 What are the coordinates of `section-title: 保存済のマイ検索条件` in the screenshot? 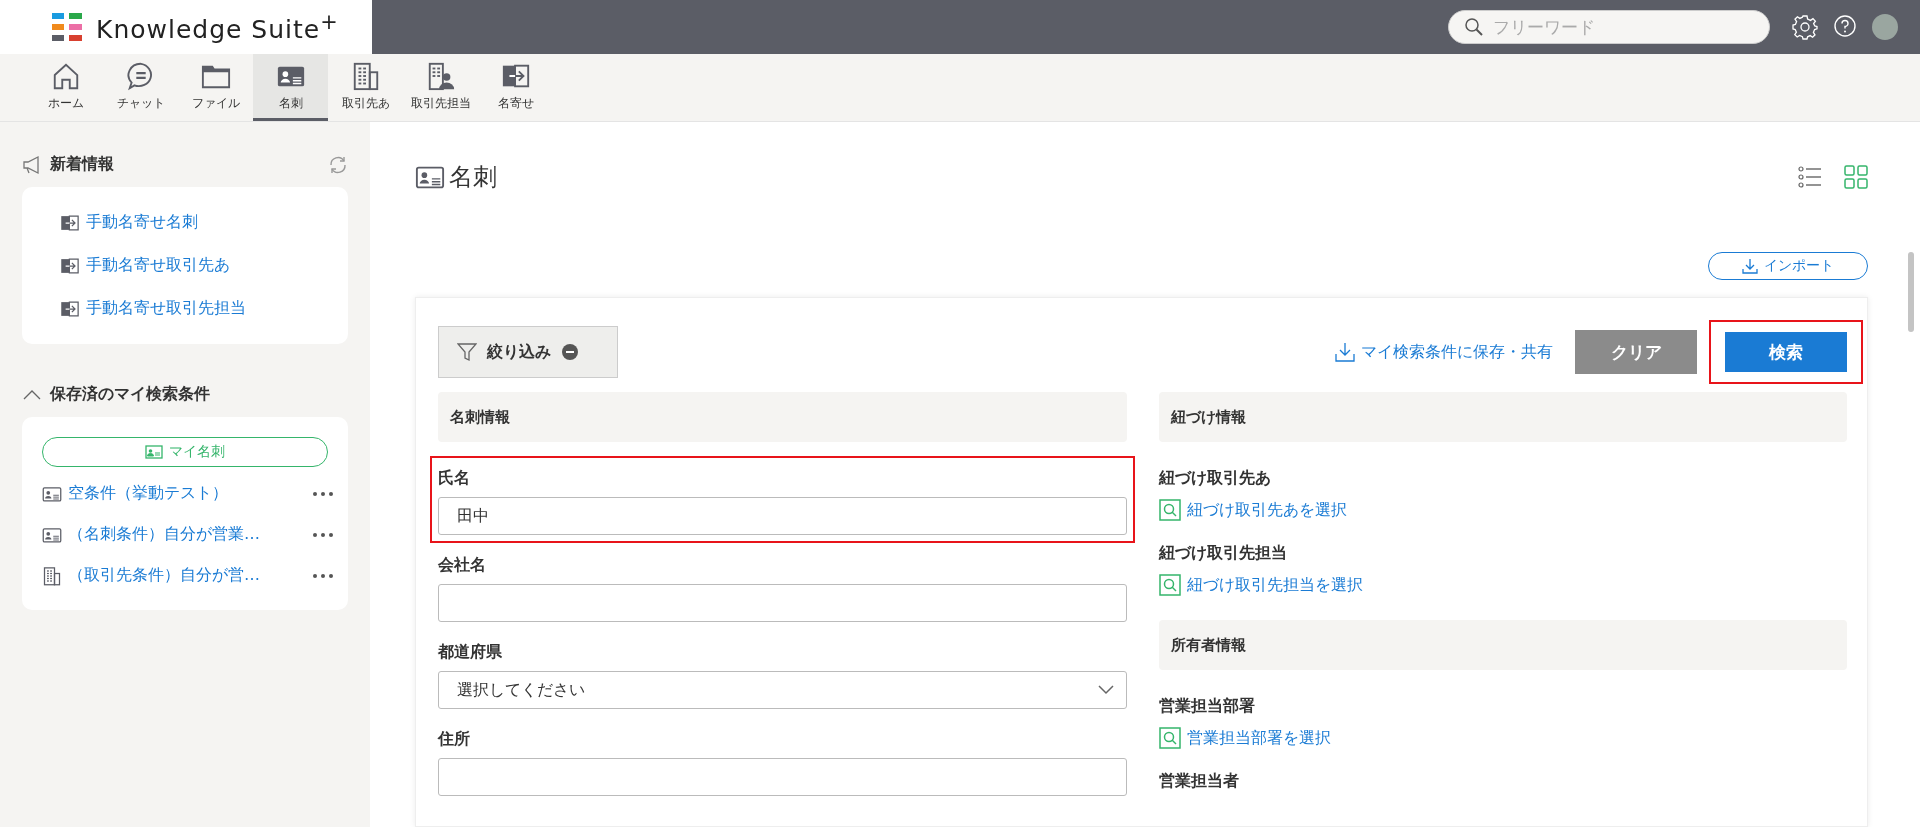 It's located at (130, 394).